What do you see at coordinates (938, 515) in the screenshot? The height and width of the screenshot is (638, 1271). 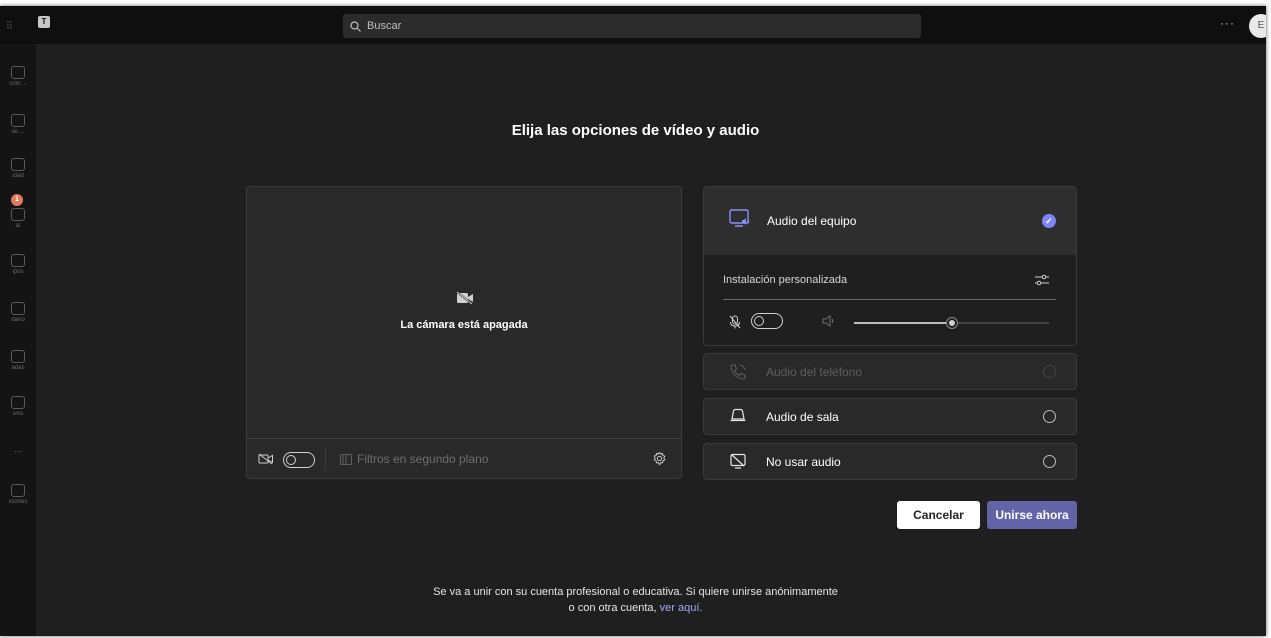 I see `cancel-button: Cancelar` at bounding box center [938, 515].